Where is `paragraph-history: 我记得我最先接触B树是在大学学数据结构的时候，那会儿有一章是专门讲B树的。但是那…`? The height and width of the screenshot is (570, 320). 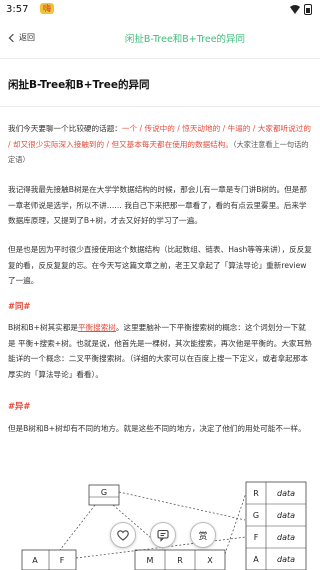
paragraph-history: 我记得我最先接触B树是在大学学数据结构的时候，那会儿有一章是专门讲B树的。但是那… is located at coordinates (157, 205).